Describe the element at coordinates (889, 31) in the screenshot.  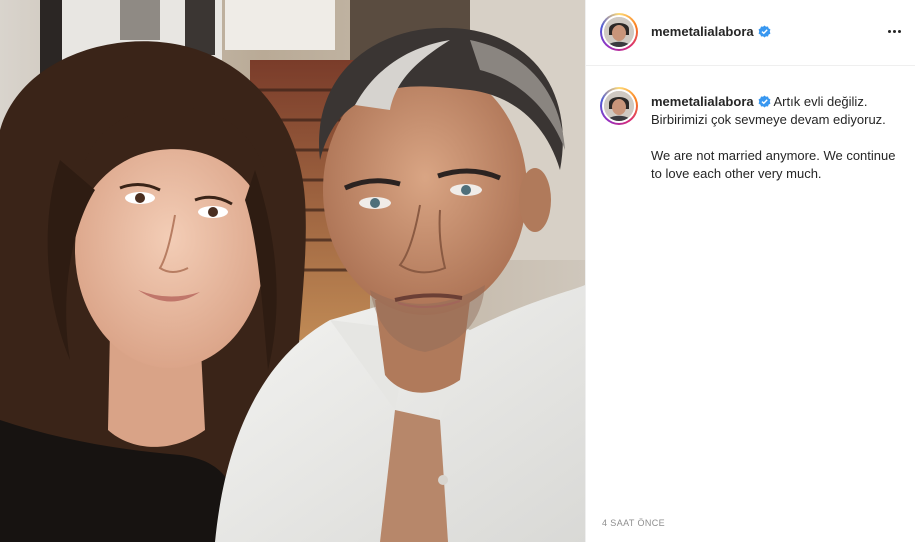
I see `more-horizontal-icon-dot` at that location.